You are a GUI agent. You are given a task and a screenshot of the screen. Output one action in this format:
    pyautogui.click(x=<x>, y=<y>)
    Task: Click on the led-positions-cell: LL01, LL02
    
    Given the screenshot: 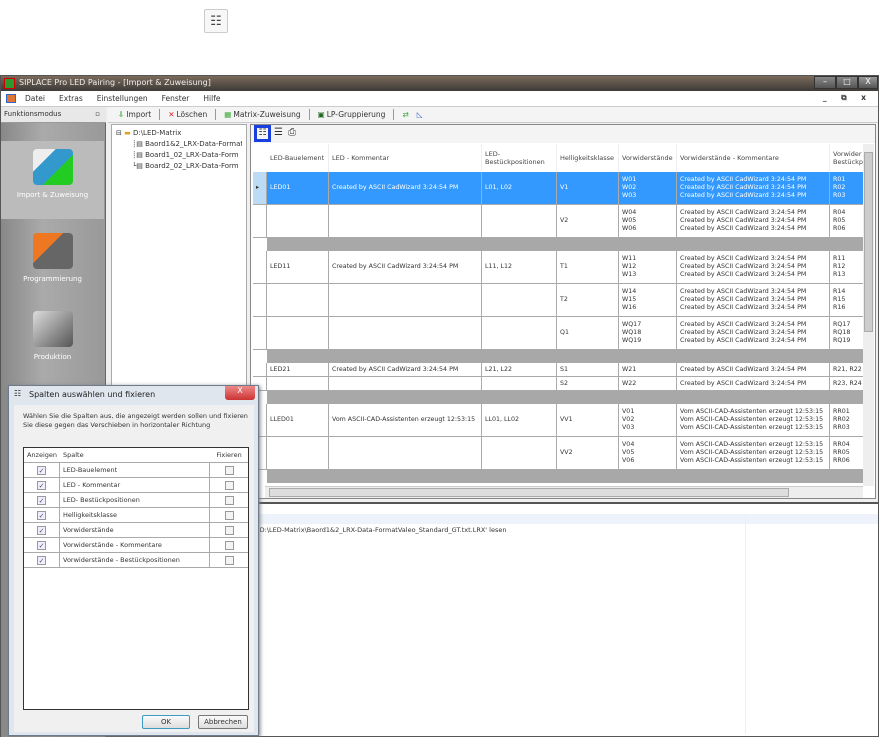 What is the action you would take?
    pyautogui.click(x=519, y=420)
    